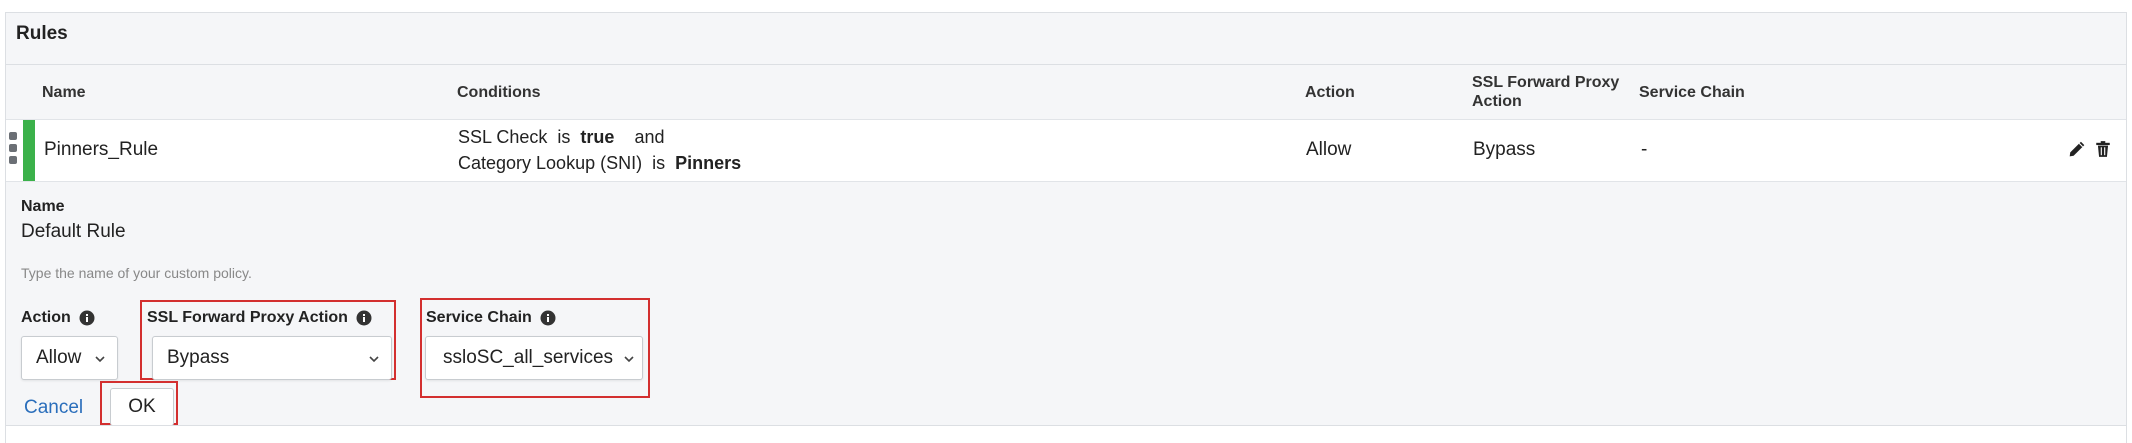 This screenshot has height=443, width=2132. I want to click on ssl-forward-proxy-action-label: SSL Forward Proxy Action, so click(259, 318).